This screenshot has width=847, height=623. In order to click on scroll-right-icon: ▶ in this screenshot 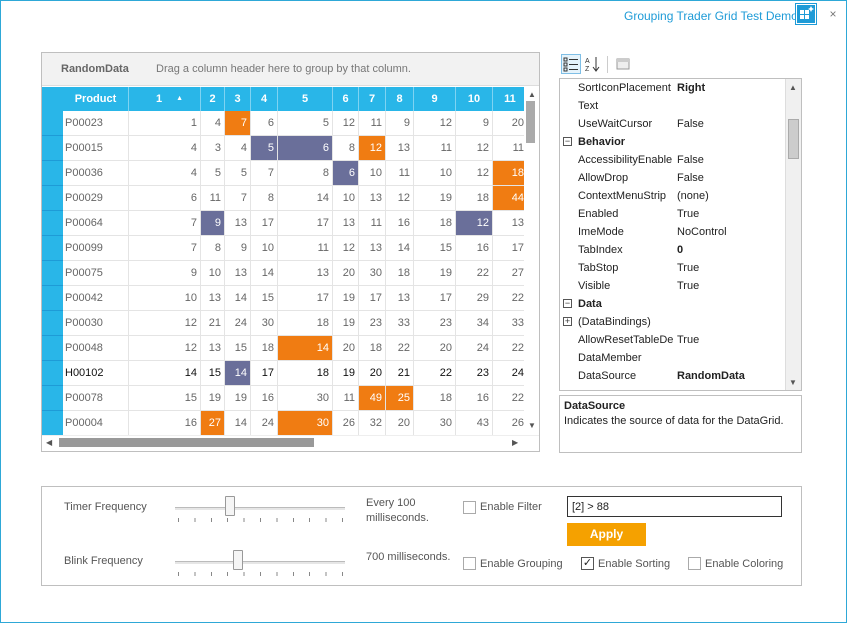, I will do `click(515, 442)`.